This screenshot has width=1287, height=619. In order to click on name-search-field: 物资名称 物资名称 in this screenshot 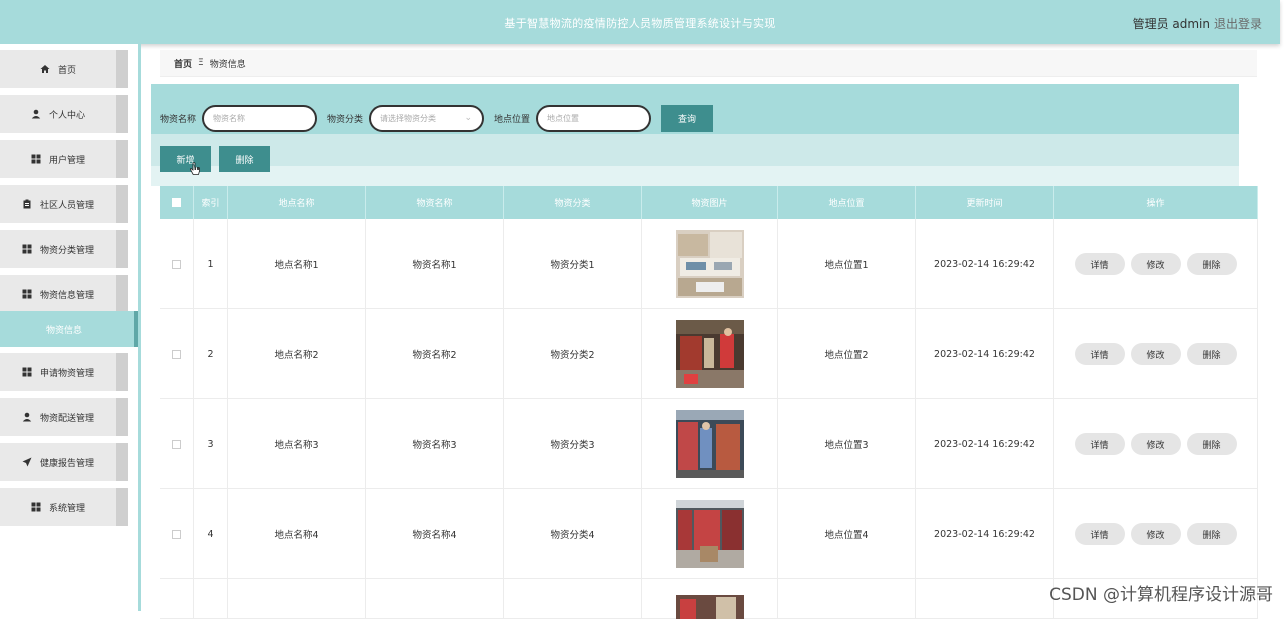, I will do `click(239, 118)`.